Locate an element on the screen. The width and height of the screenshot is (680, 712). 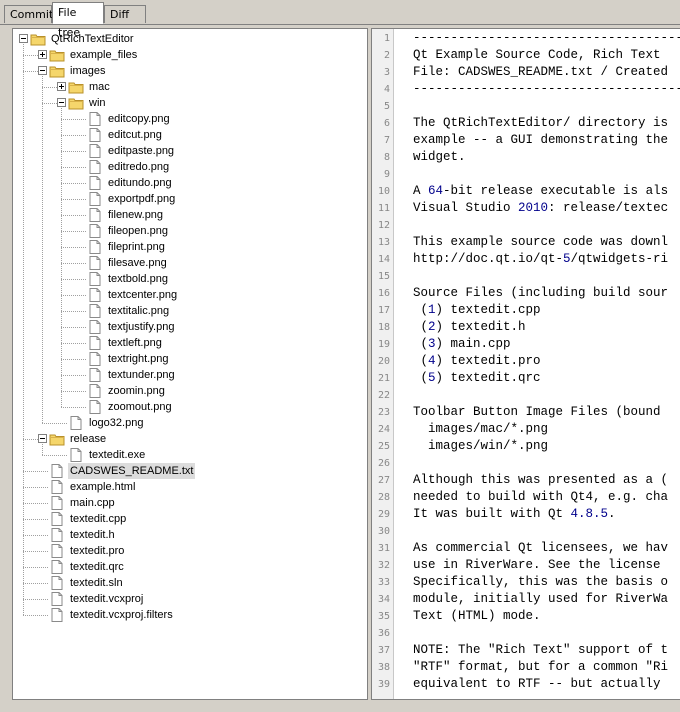
tree-file: editredo.png is located at coordinates (190, 167).